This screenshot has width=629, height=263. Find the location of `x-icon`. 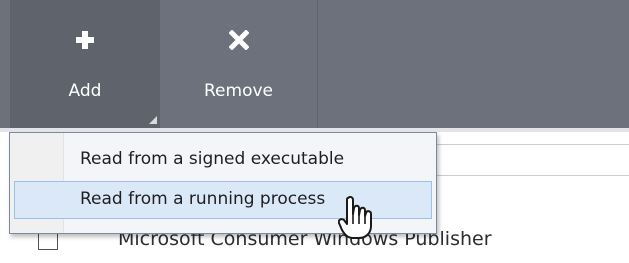

x-icon is located at coordinates (238, 40).